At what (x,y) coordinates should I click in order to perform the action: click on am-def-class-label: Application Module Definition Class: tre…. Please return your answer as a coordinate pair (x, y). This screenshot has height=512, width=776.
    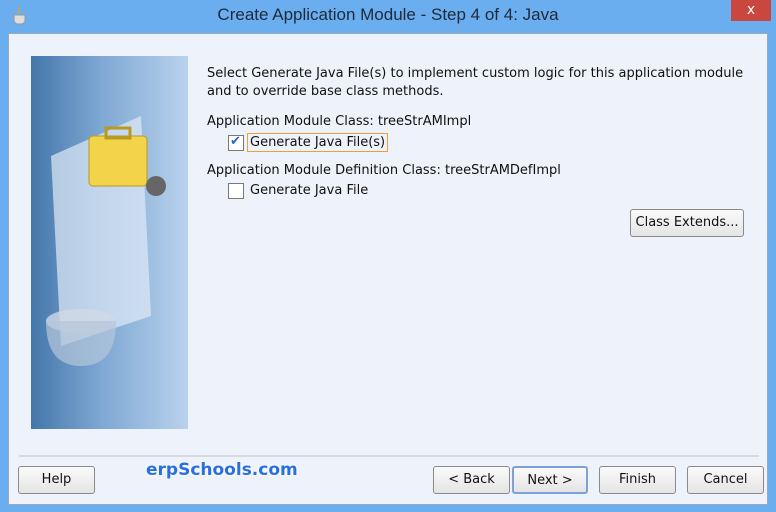
    Looking at the image, I should click on (384, 170).